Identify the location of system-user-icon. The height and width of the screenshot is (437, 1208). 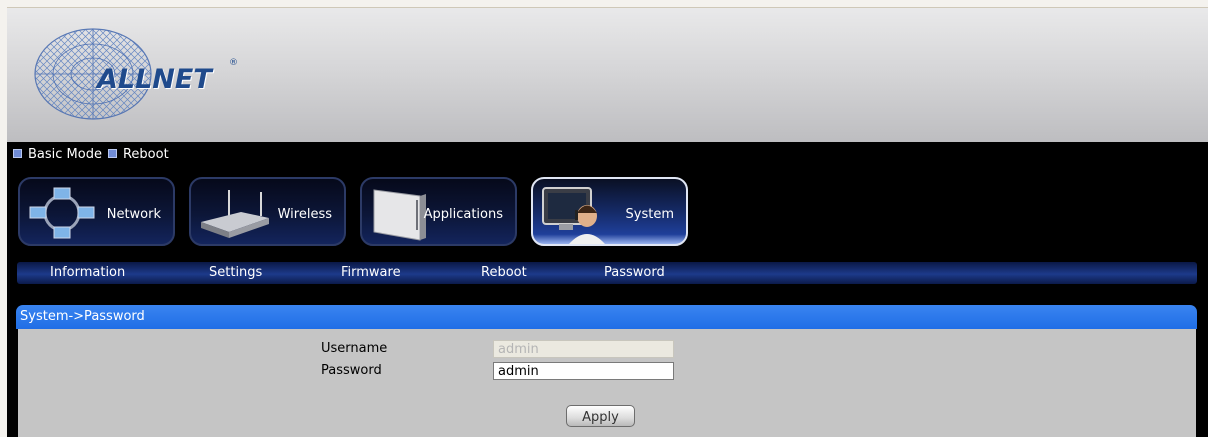
(576, 217).